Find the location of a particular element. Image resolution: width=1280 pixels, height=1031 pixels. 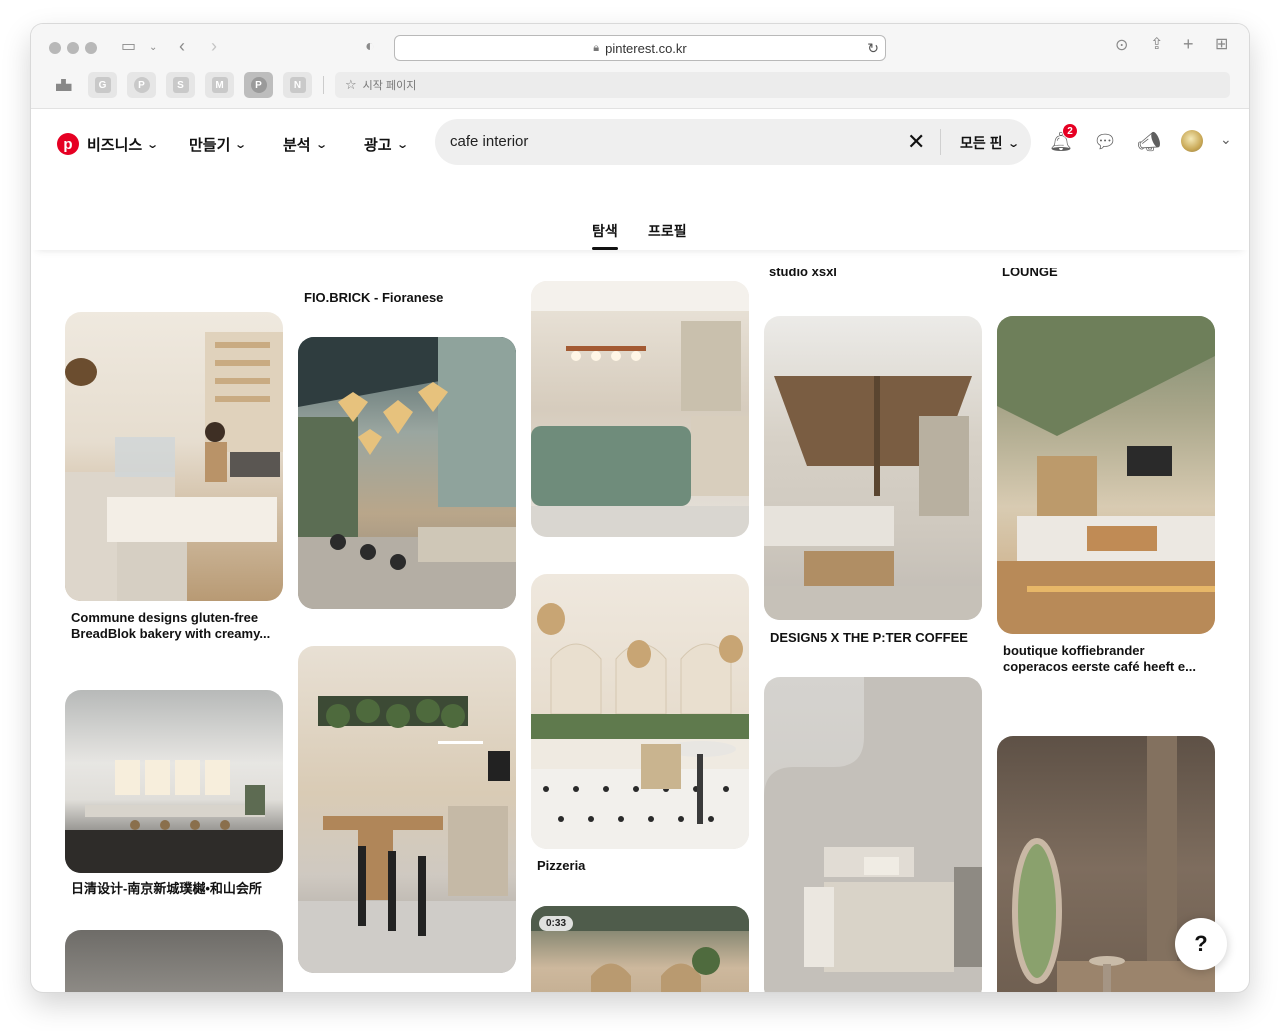

nav-create: 만들기 ⌄ is located at coordinates (218, 144).